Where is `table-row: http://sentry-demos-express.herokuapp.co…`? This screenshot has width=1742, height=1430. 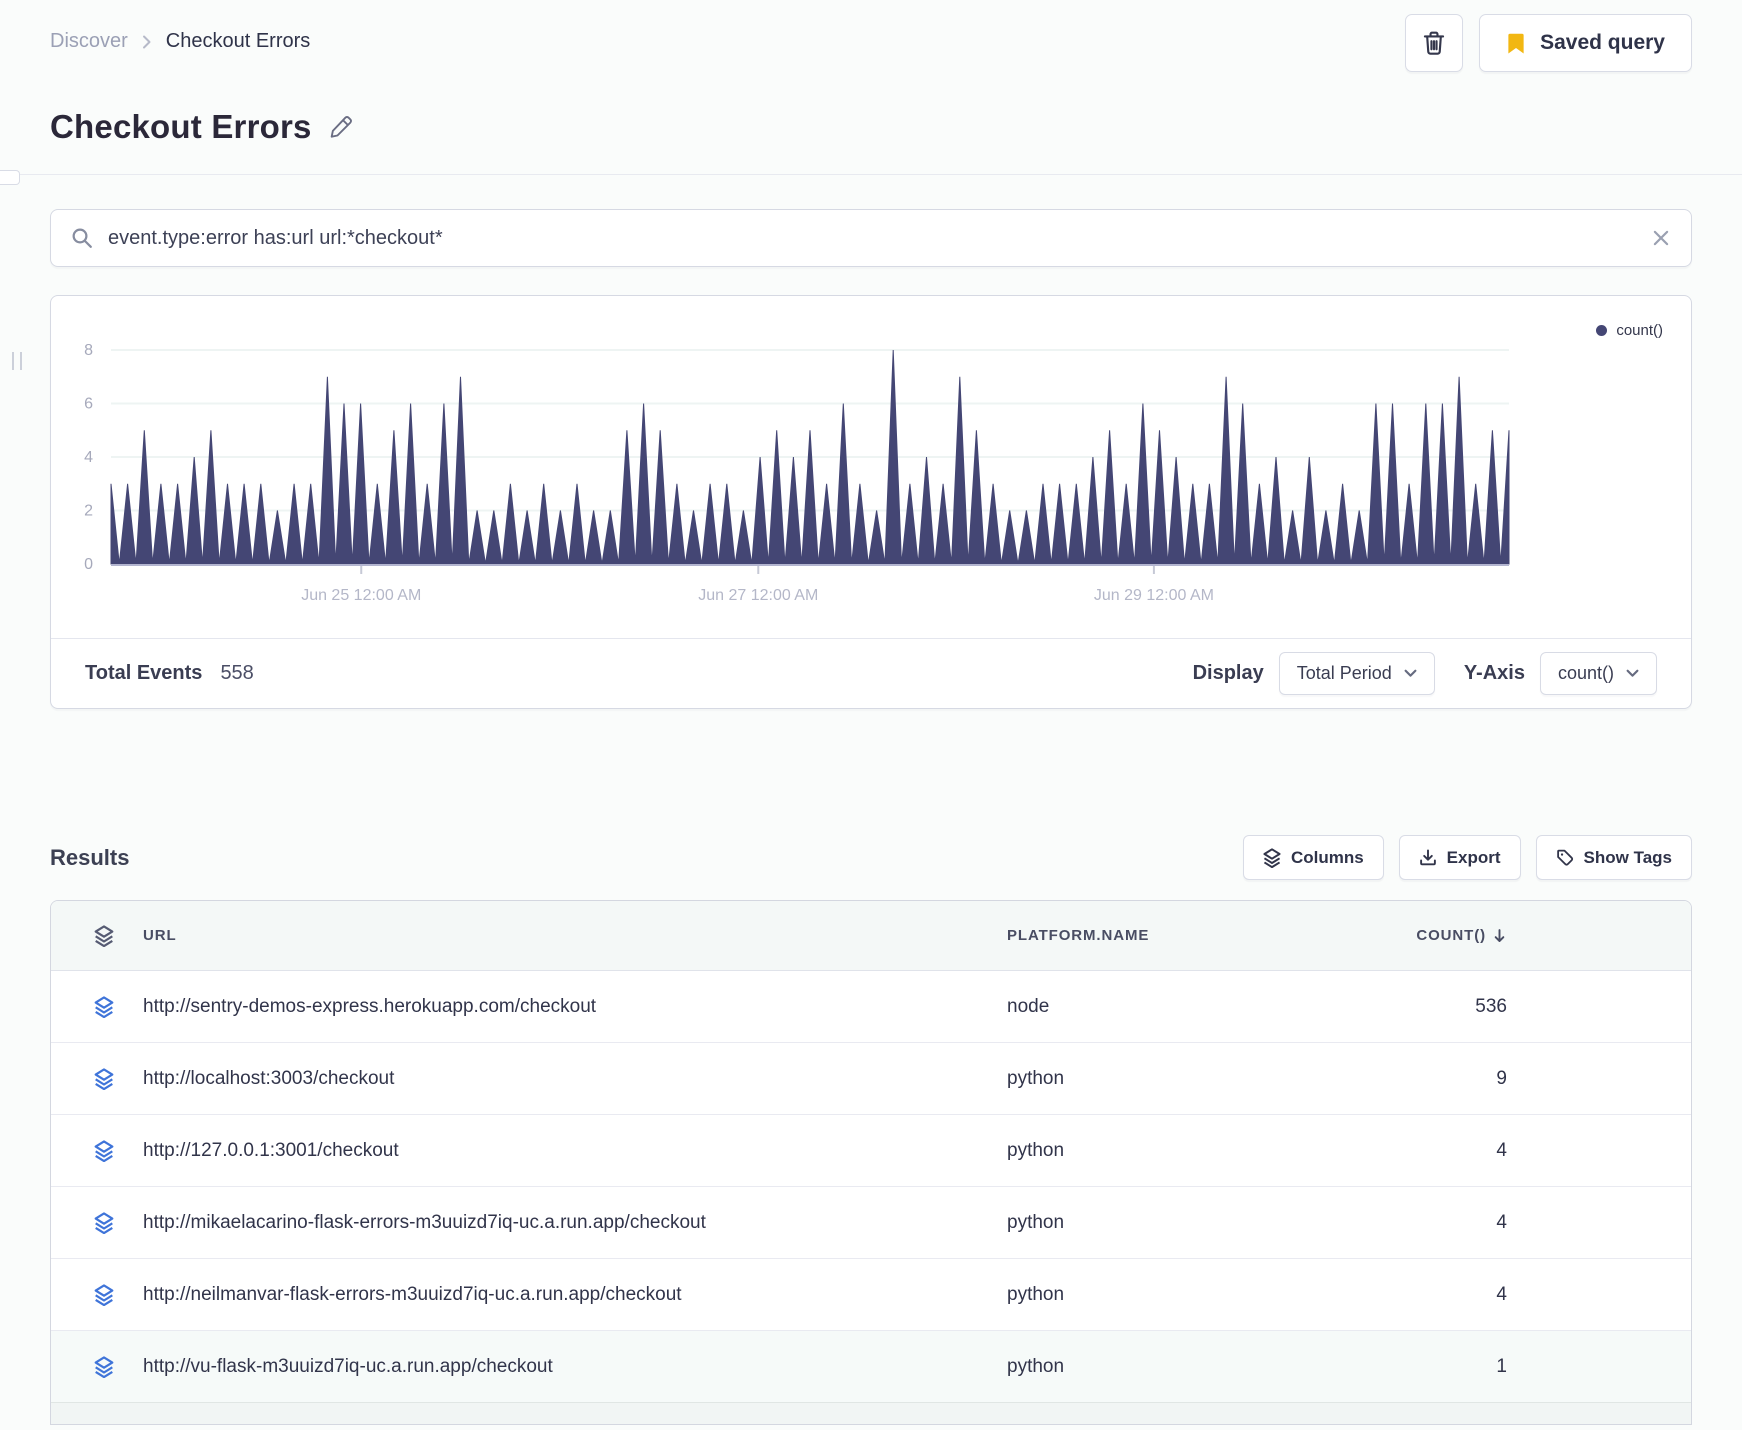 table-row: http://sentry-demos-express.herokuapp.co… is located at coordinates (871, 1007).